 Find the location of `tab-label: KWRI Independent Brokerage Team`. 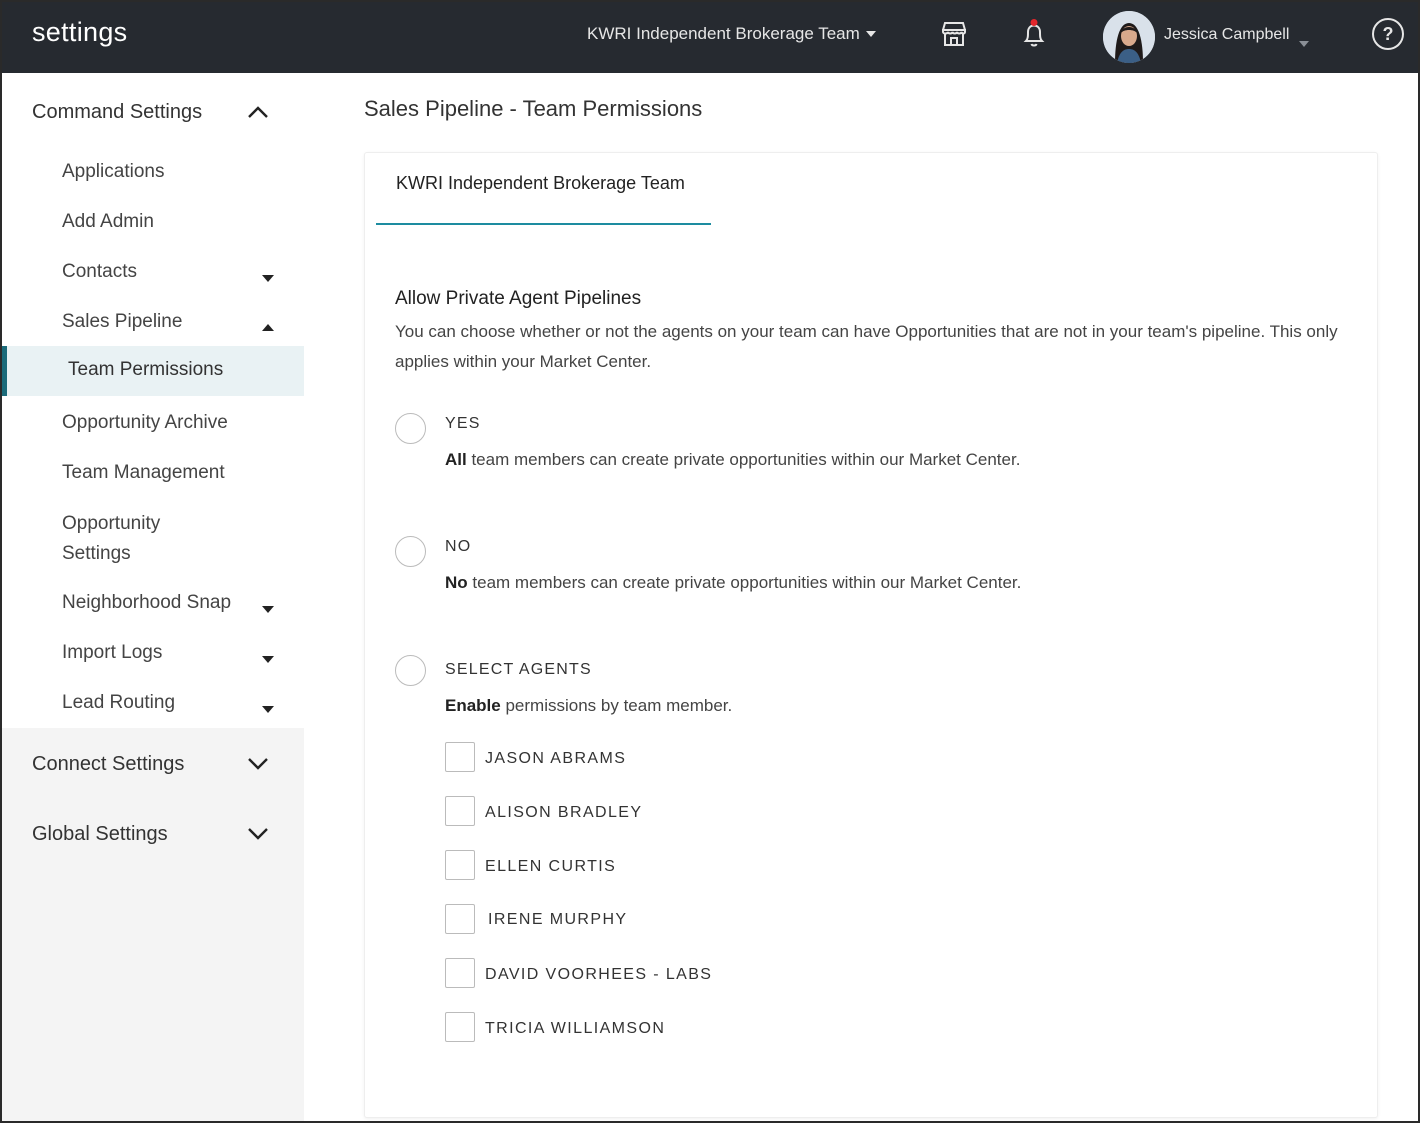

tab-label: KWRI Independent Brokerage Team is located at coordinates (540, 183).